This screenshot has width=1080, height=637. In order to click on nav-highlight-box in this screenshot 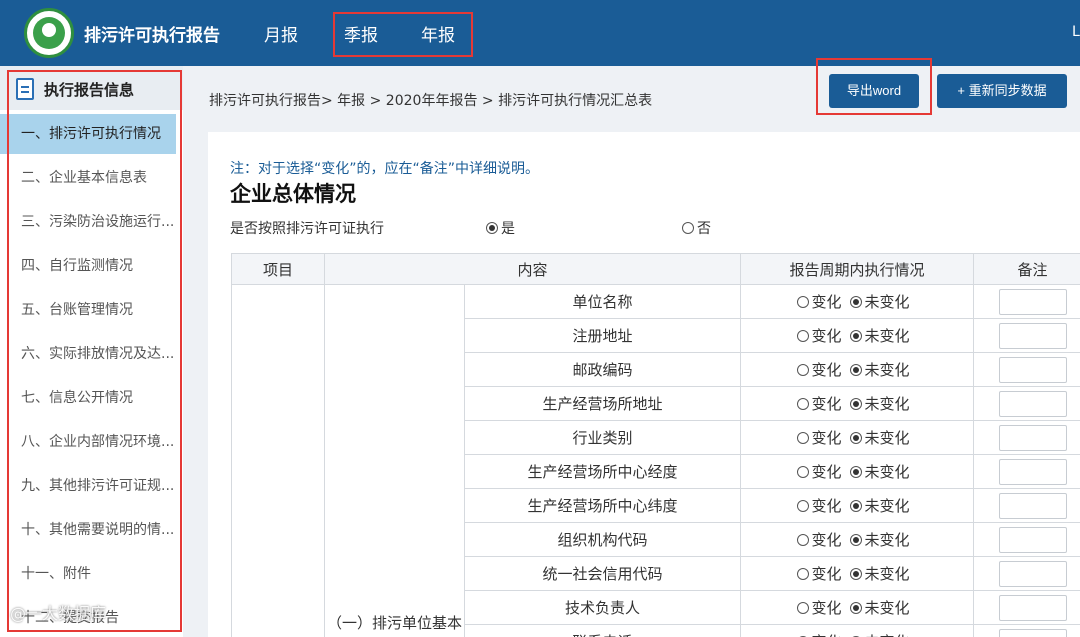, I will do `click(403, 34)`.